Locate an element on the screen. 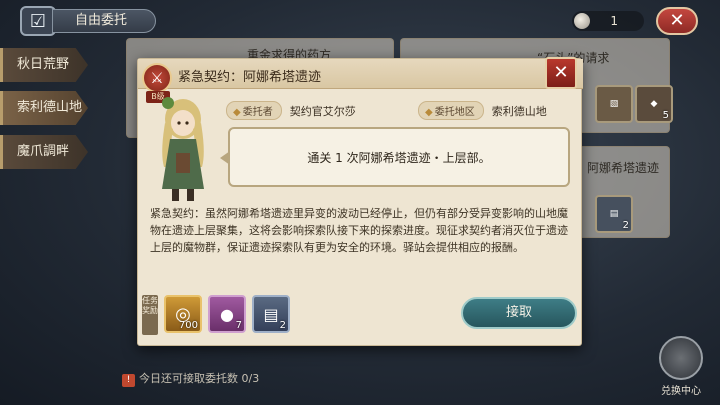 Image resolution: width=720 pixels, height=405 pixels. top-bar: ☑ 自由委托 1 ✕ is located at coordinates (360, 20).